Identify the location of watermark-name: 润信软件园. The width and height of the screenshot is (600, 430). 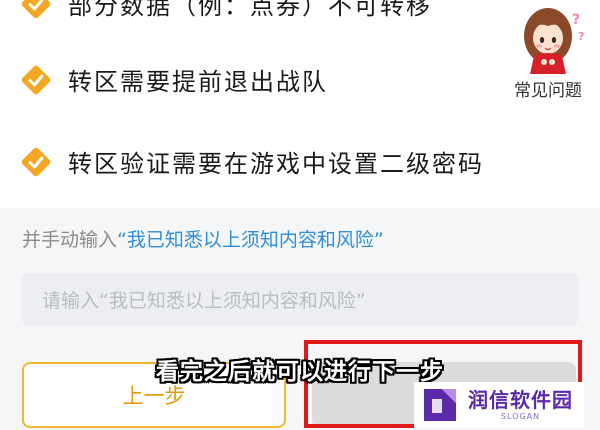
(520, 399).